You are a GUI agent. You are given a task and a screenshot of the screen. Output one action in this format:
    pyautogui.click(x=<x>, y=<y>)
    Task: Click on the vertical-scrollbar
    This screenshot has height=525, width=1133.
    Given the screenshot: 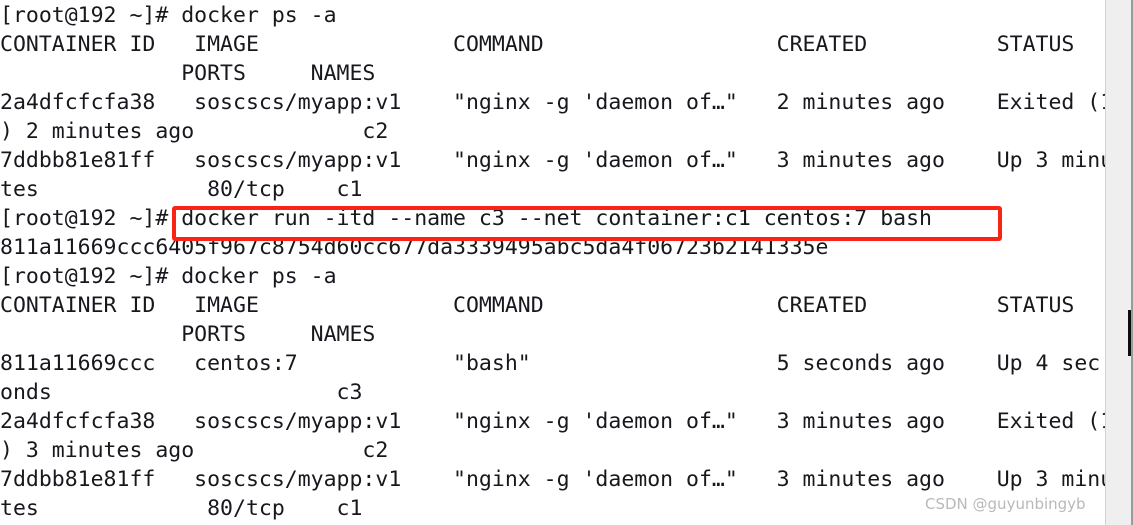 What is the action you would take?
    pyautogui.click(x=1119, y=262)
    